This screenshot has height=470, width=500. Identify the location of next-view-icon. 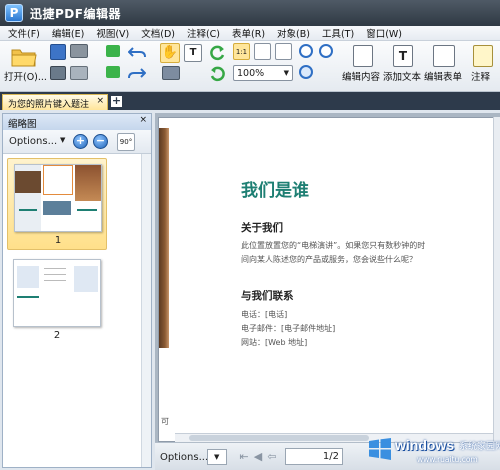
(113, 72).